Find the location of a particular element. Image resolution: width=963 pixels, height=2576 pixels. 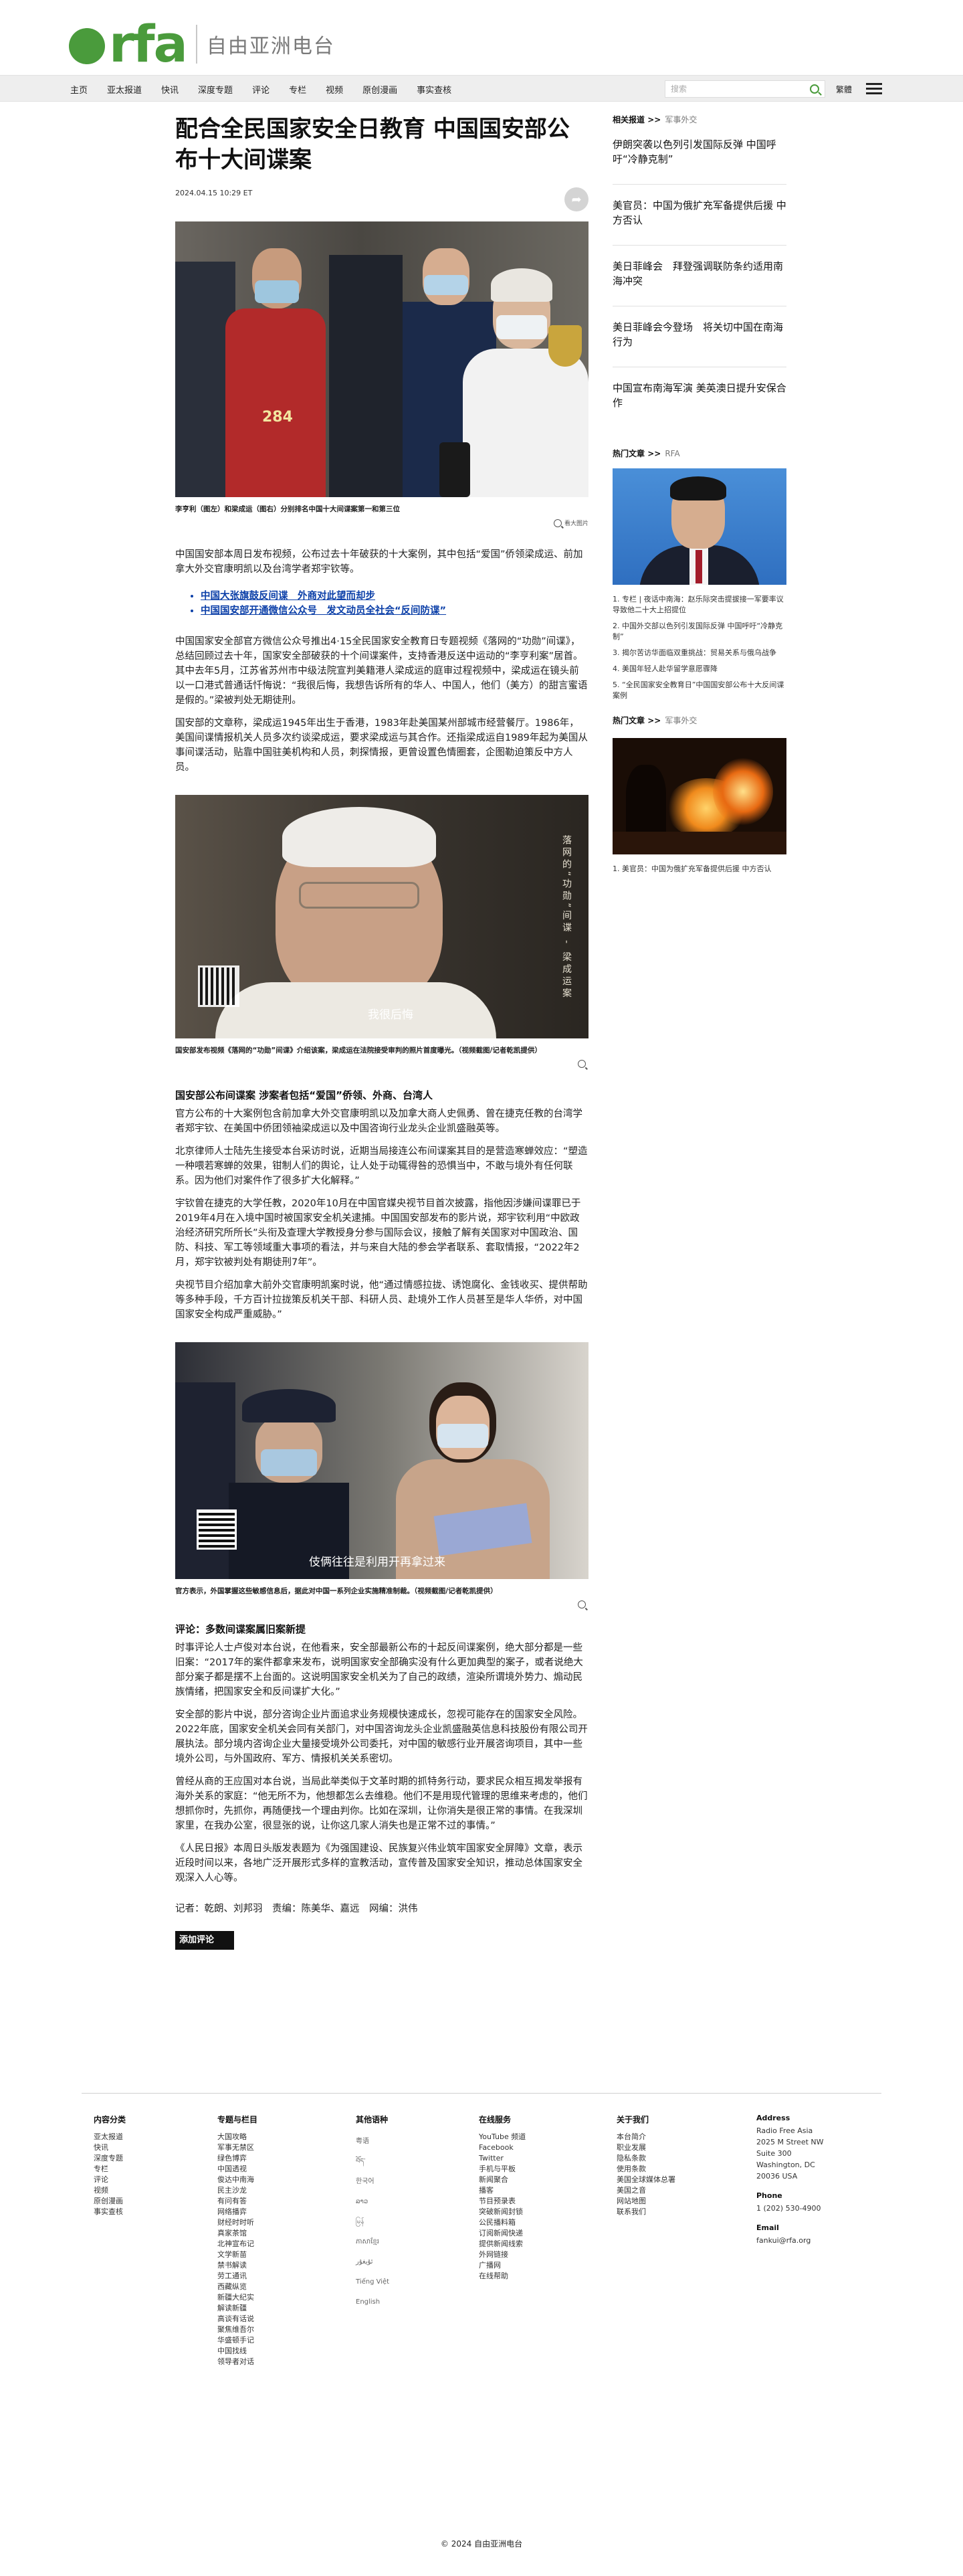

footer-link: 禁书解读 is located at coordinates (237, 2265).